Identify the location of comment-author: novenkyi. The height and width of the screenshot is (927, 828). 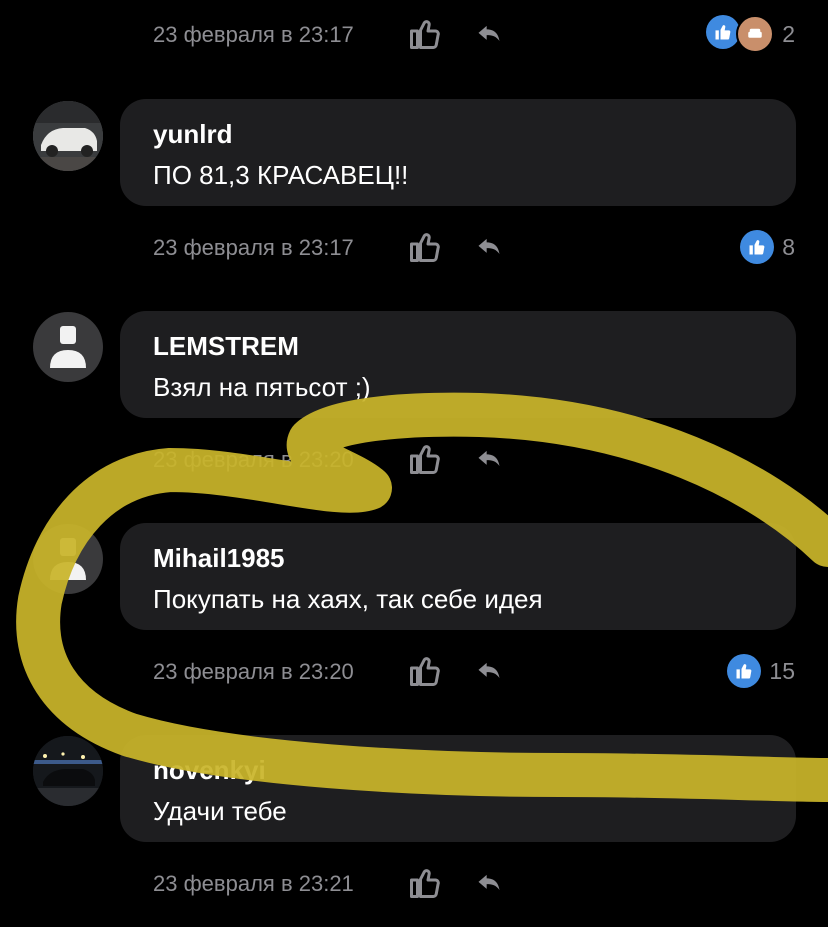
(209, 770).